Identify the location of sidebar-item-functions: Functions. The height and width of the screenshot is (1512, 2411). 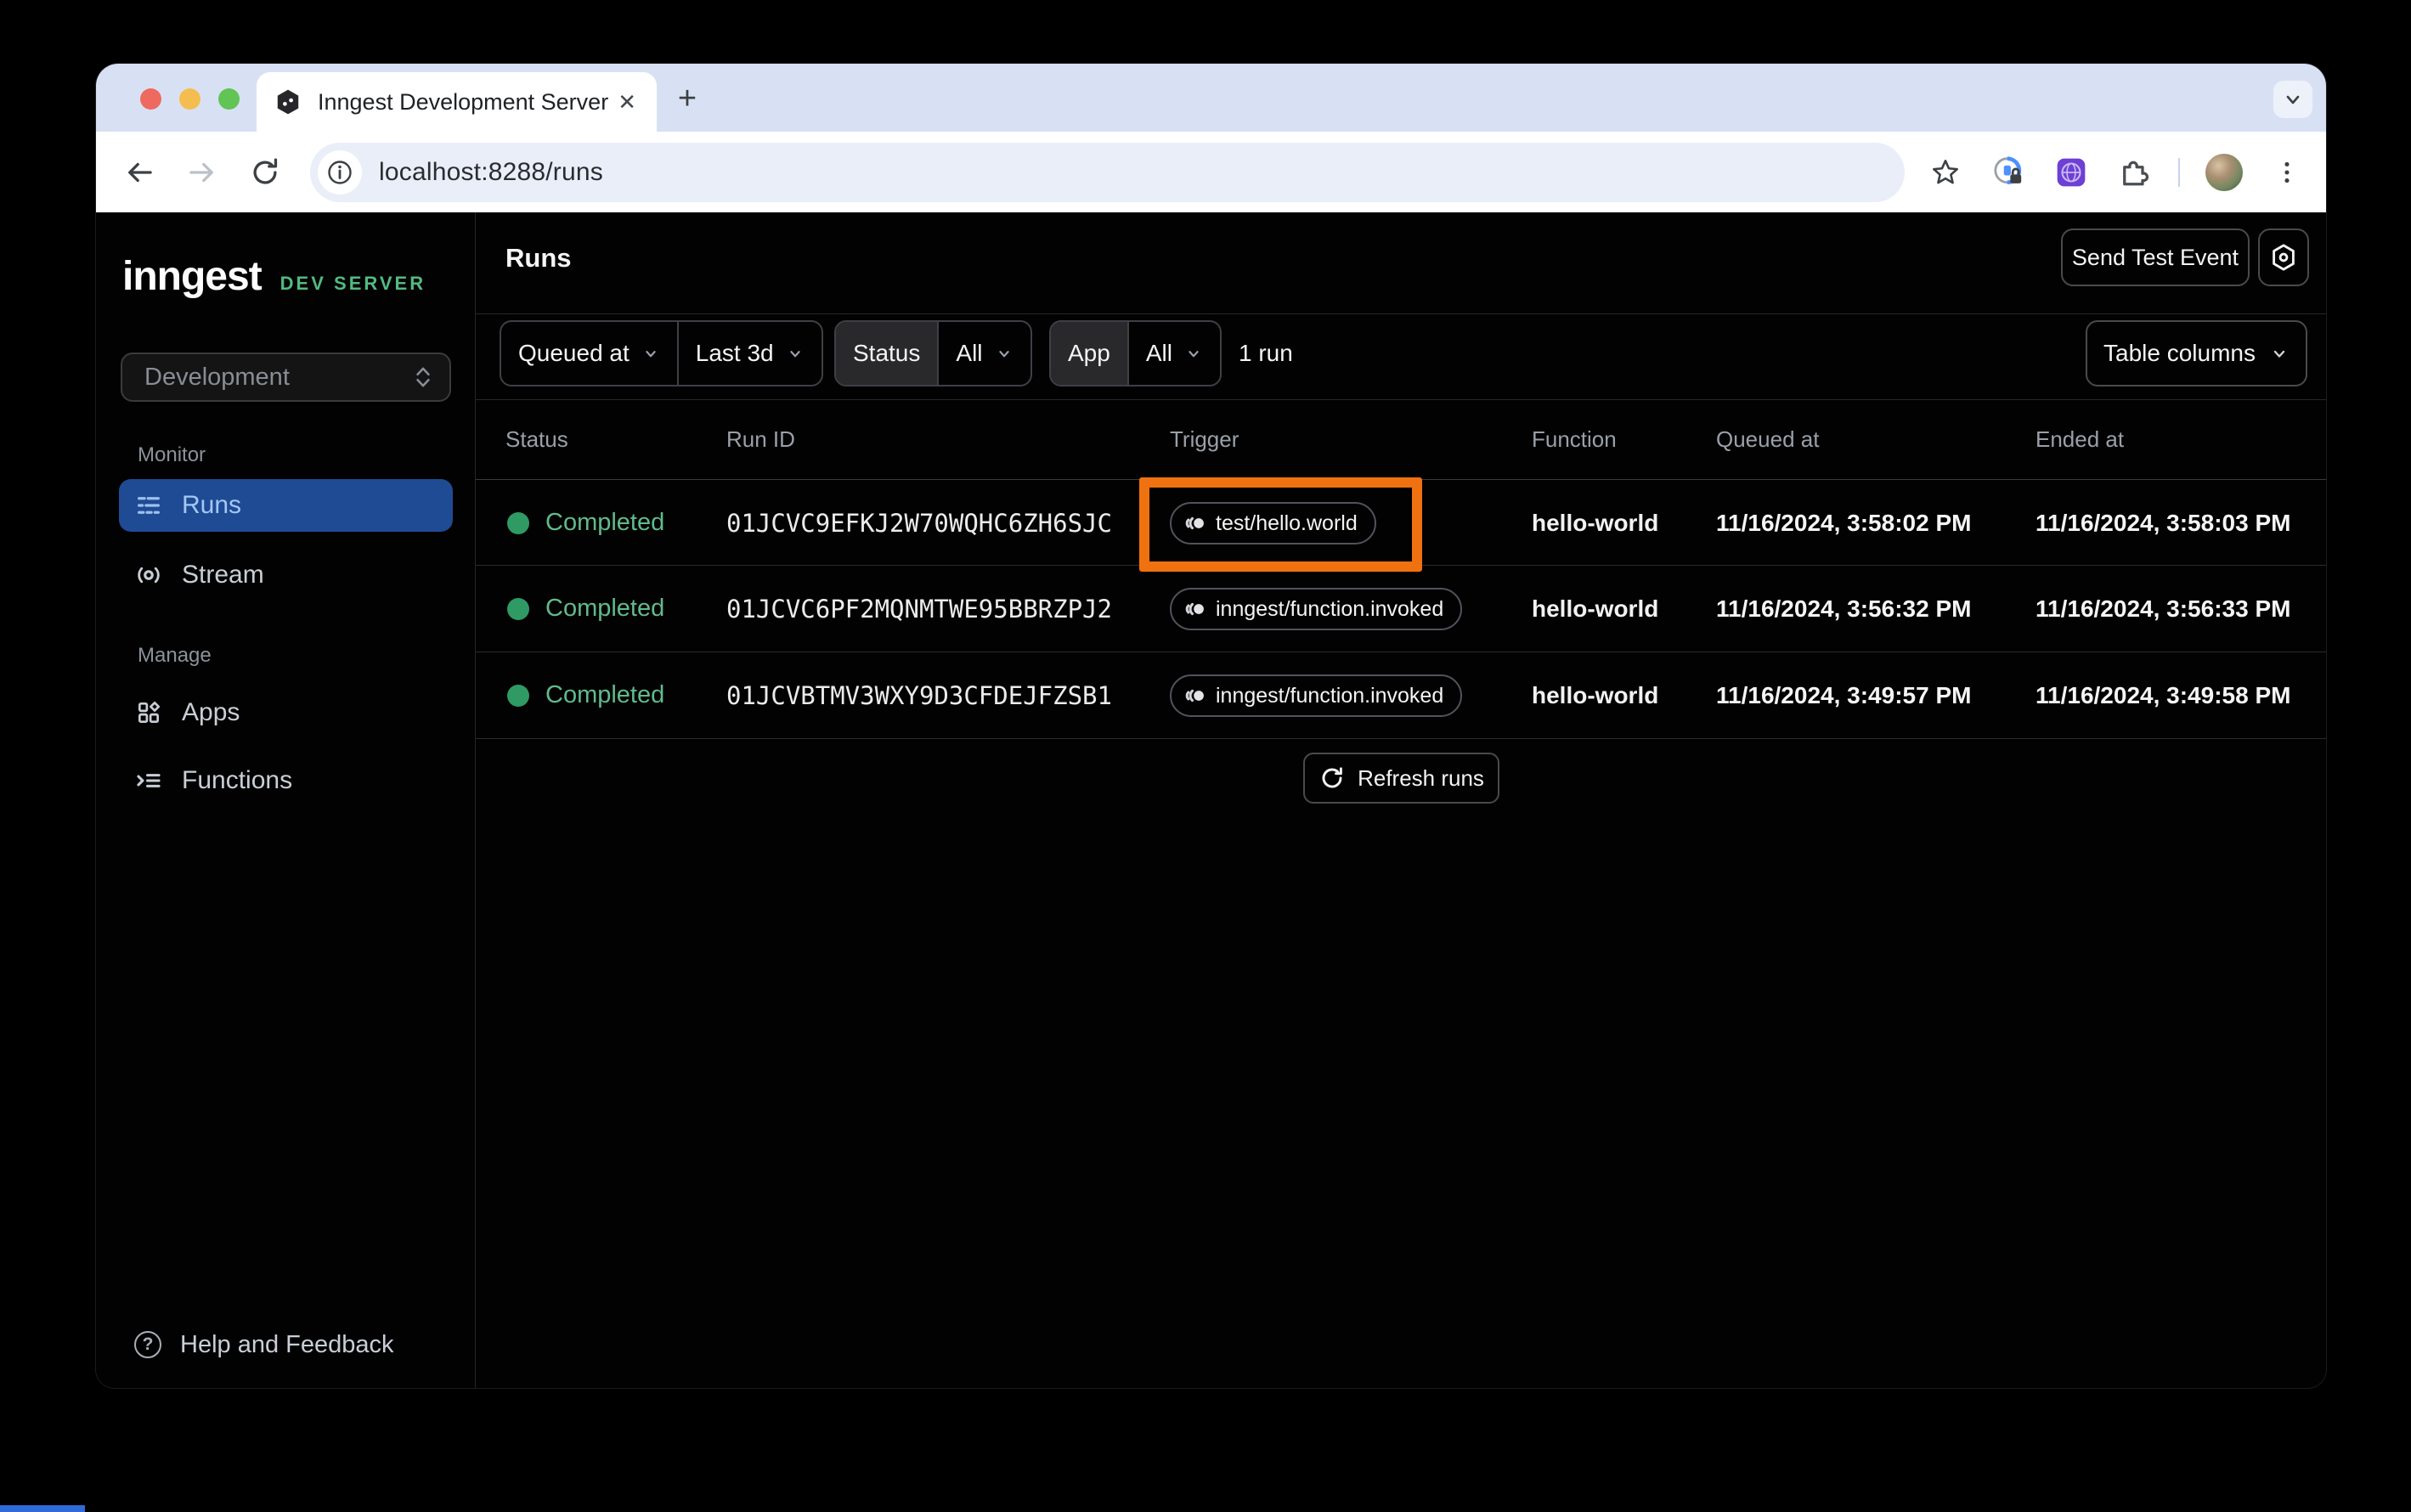
(286, 780).